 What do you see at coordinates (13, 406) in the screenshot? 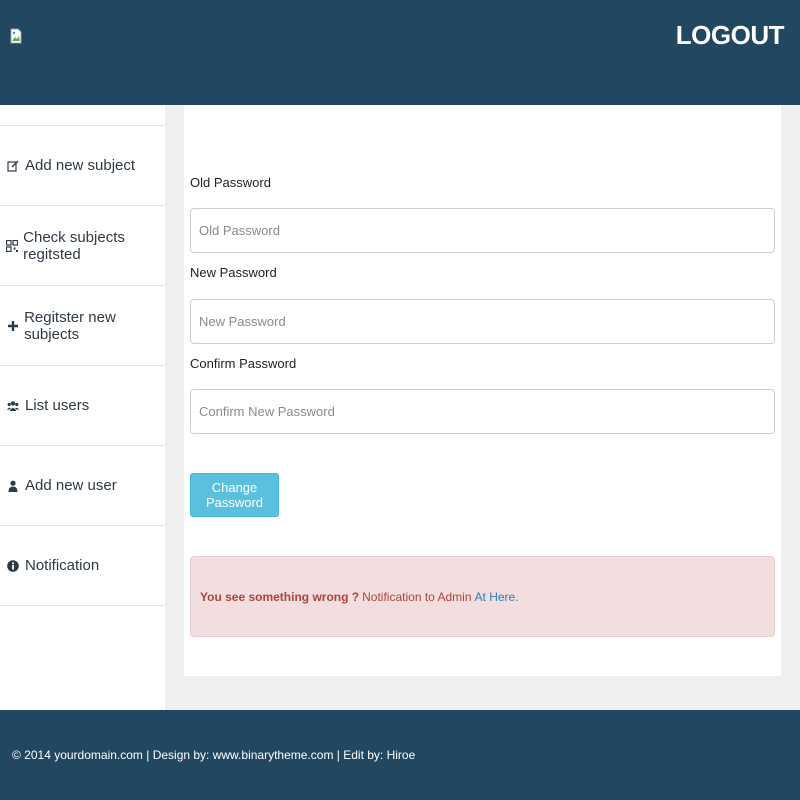
I see `users-icon` at bounding box center [13, 406].